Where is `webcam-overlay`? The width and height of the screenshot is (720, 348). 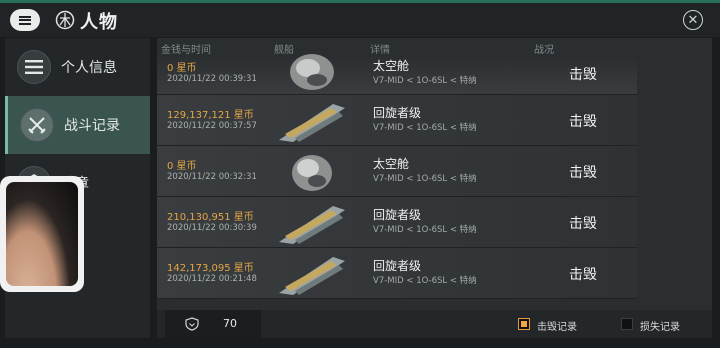
webcam-overlay is located at coordinates (42, 234).